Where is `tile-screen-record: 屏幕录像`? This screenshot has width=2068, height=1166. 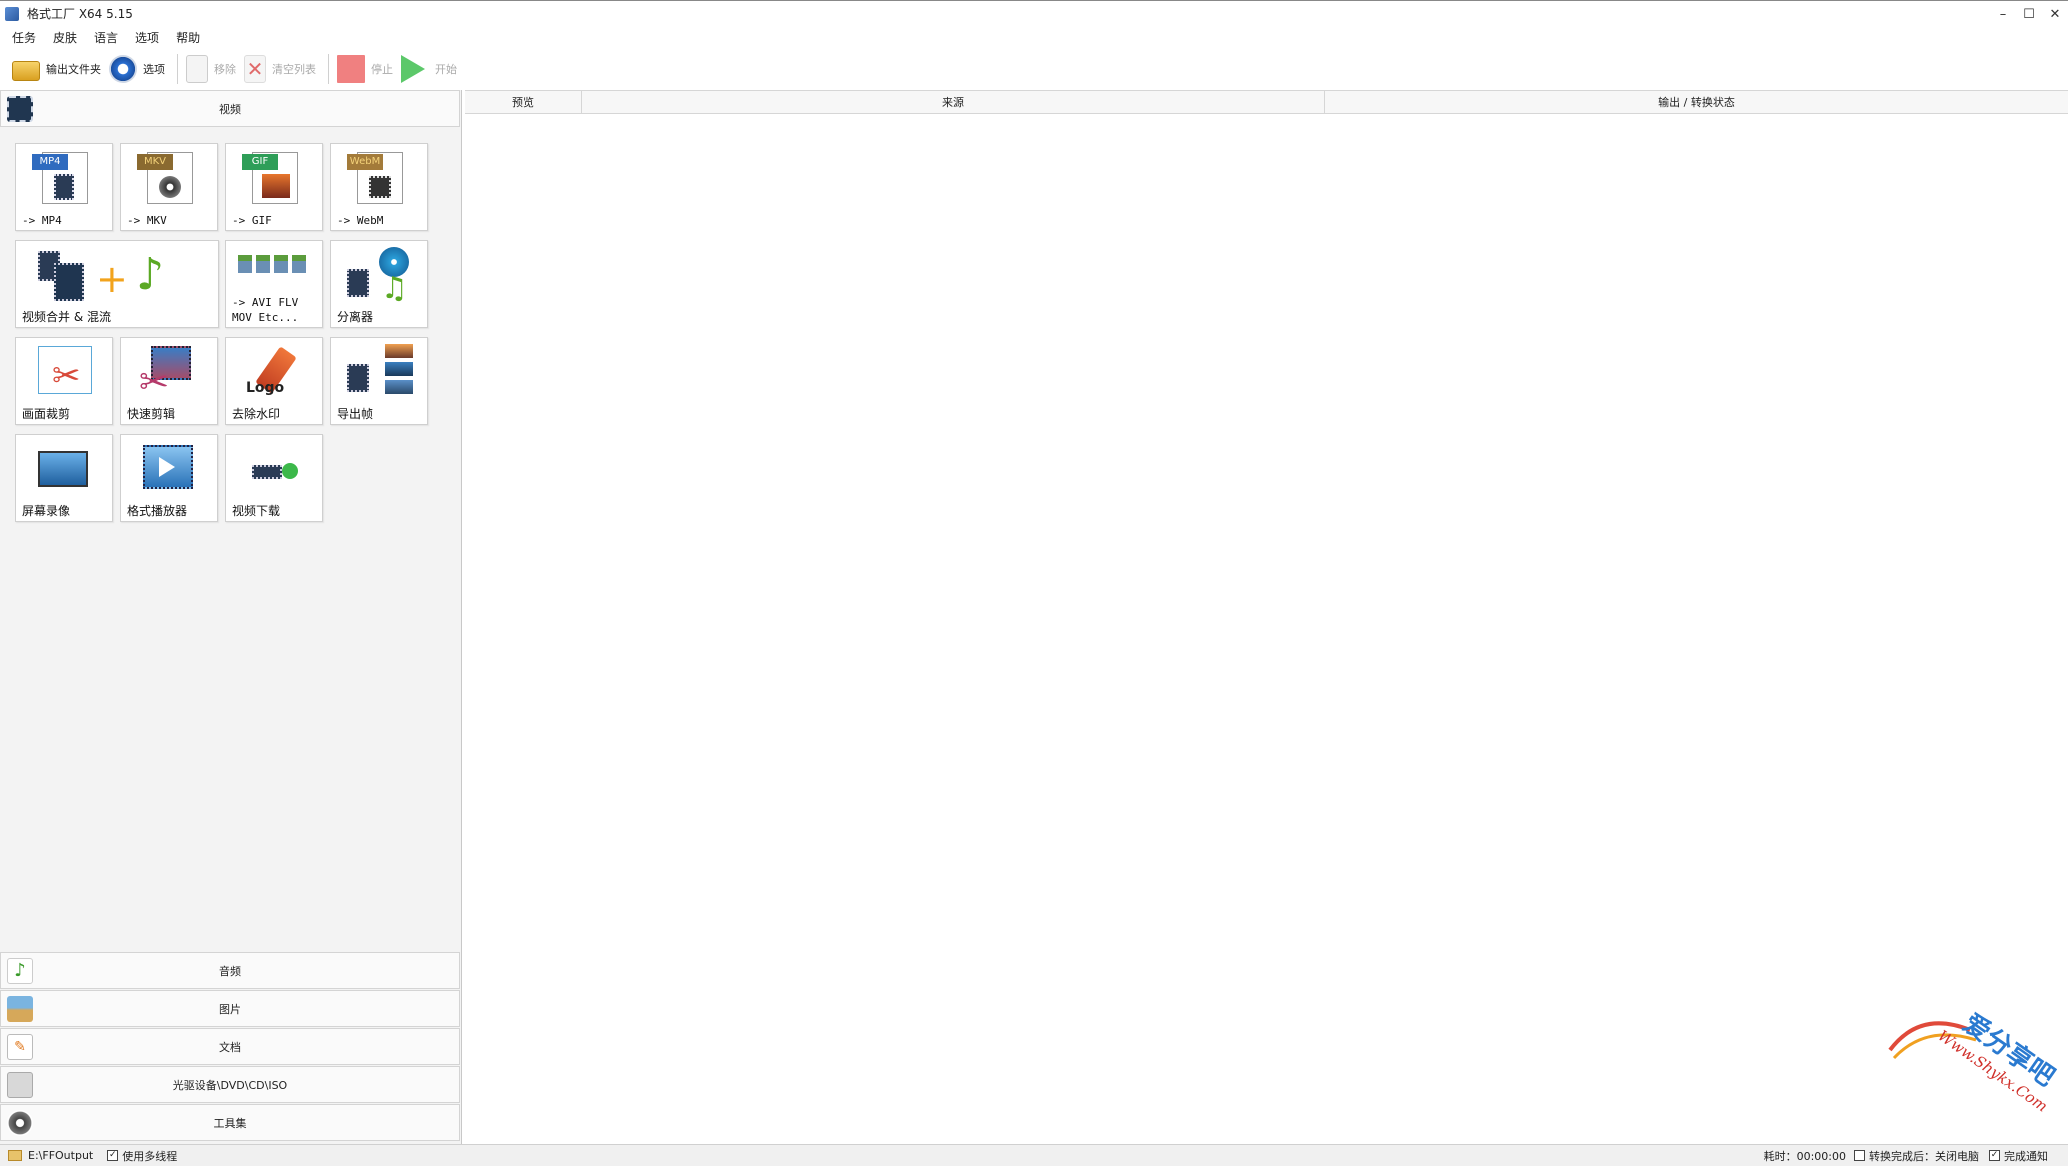 tile-screen-record: 屏幕录像 is located at coordinates (64, 478).